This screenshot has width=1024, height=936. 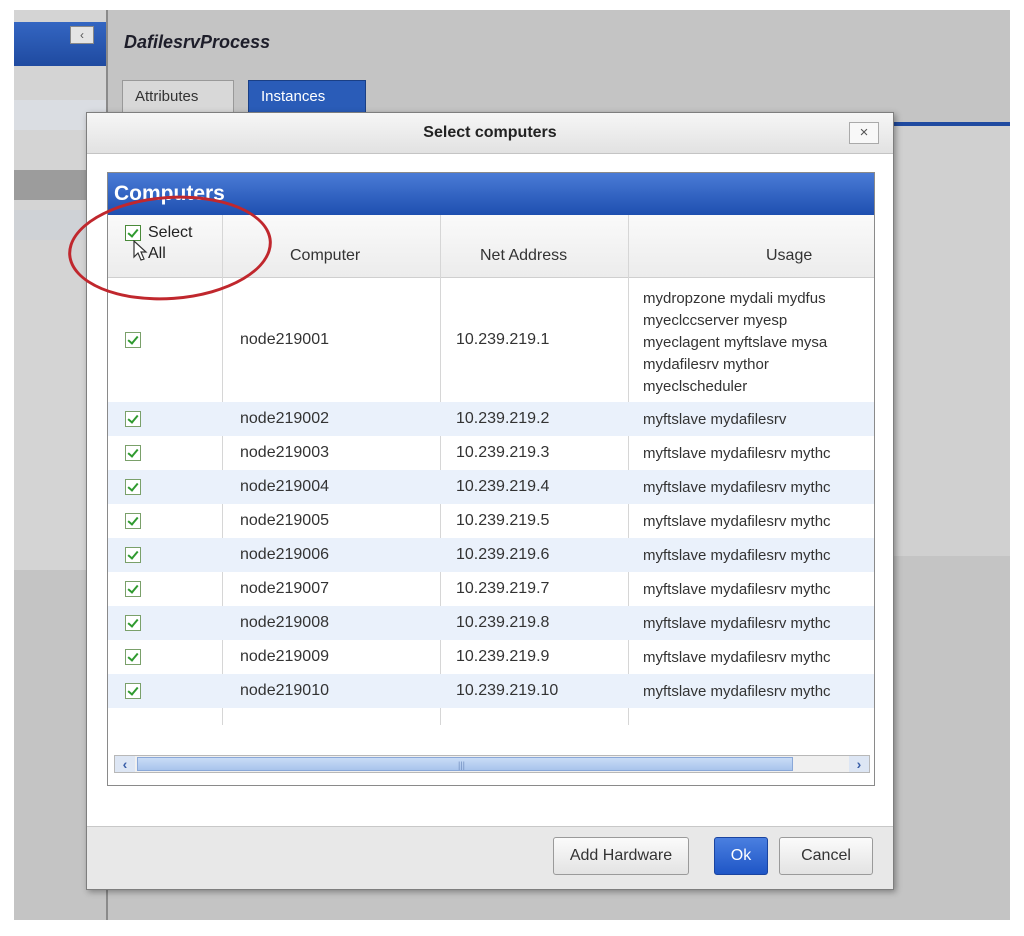 I want to click on horizontal-scrollbar: ‹ ||| ›, so click(x=492, y=764).